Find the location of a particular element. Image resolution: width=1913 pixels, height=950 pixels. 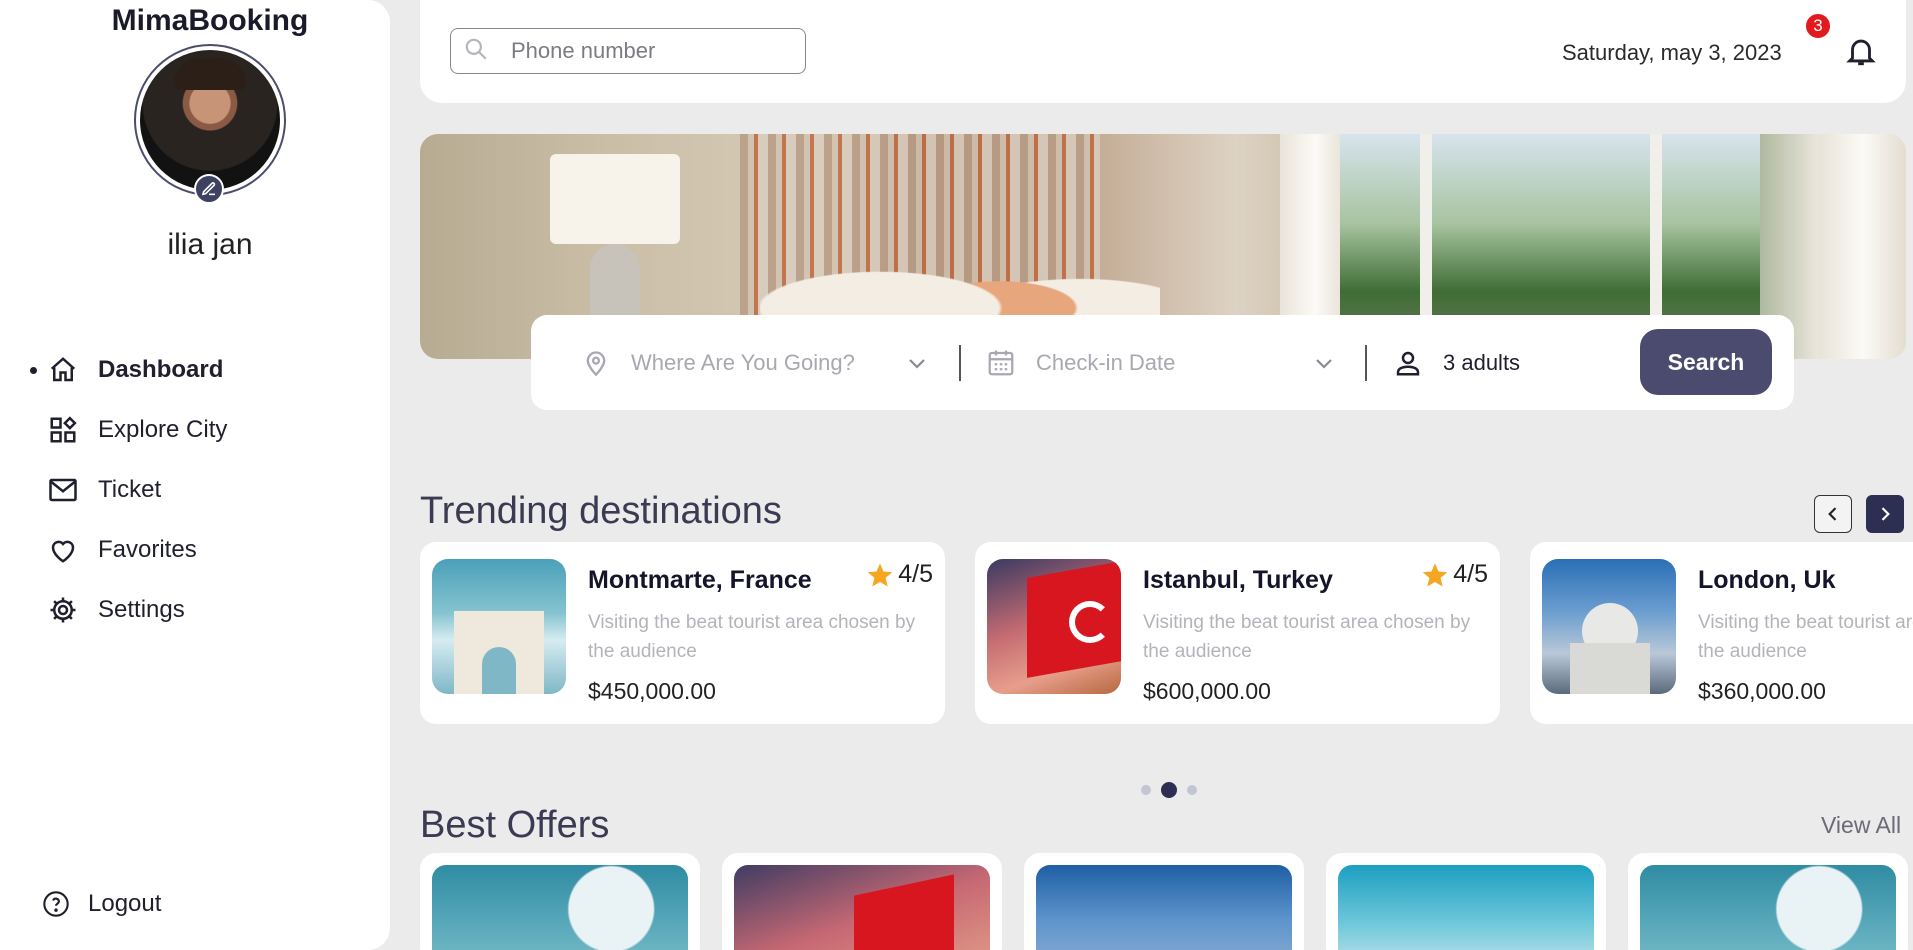

destination-placeholder: Where Are You Going? is located at coordinates (743, 362).